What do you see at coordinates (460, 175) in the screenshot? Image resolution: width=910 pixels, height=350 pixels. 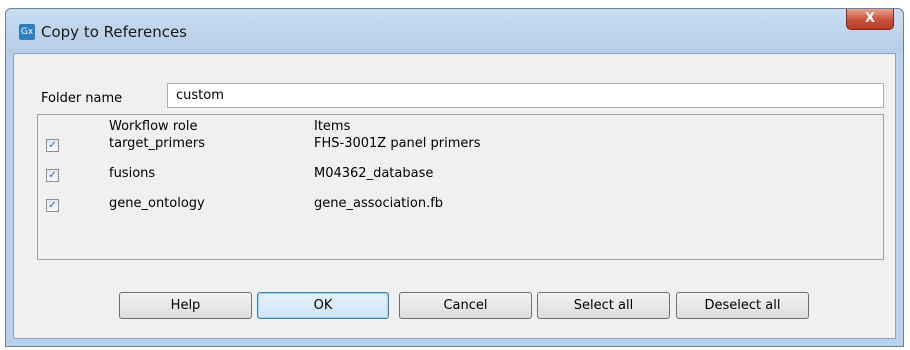 I see `table-row: ✓ fusions M04362_database` at bounding box center [460, 175].